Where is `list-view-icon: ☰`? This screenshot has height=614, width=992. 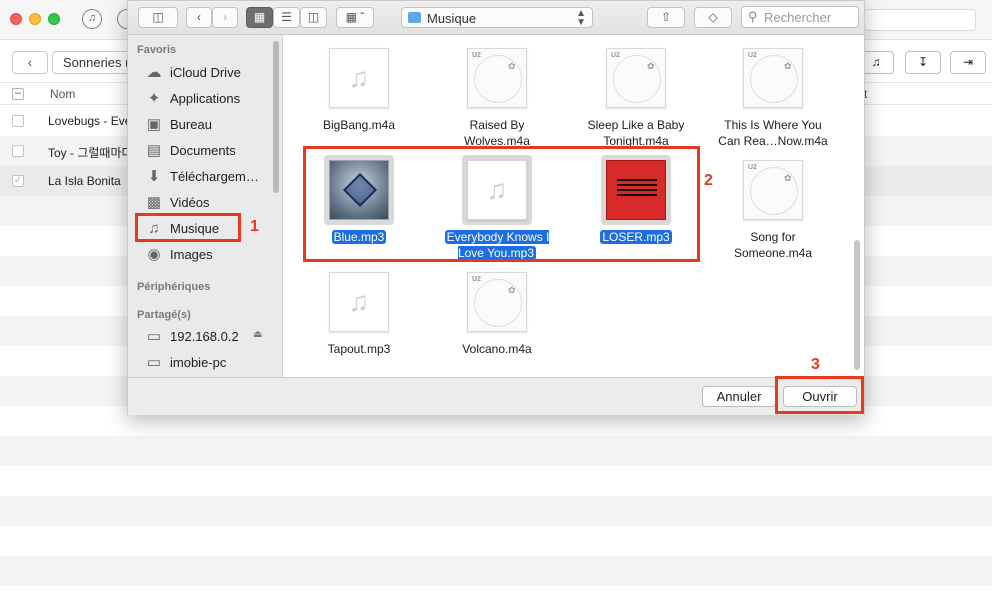
list-view-icon: ☰ is located at coordinates (286, 17).